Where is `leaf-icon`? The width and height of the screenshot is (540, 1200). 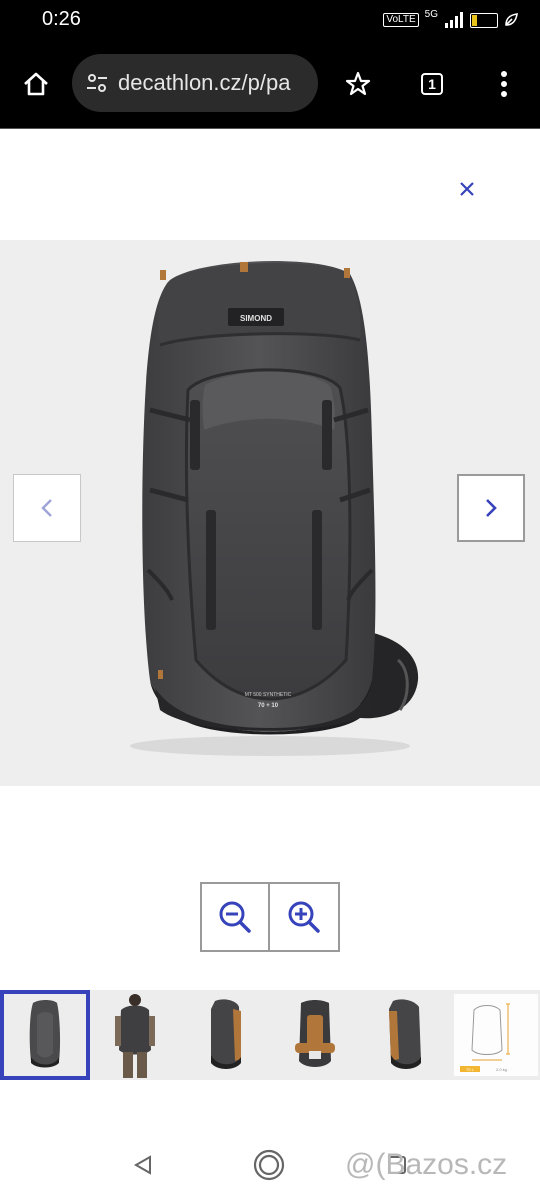 leaf-icon is located at coordinates (511, 19).